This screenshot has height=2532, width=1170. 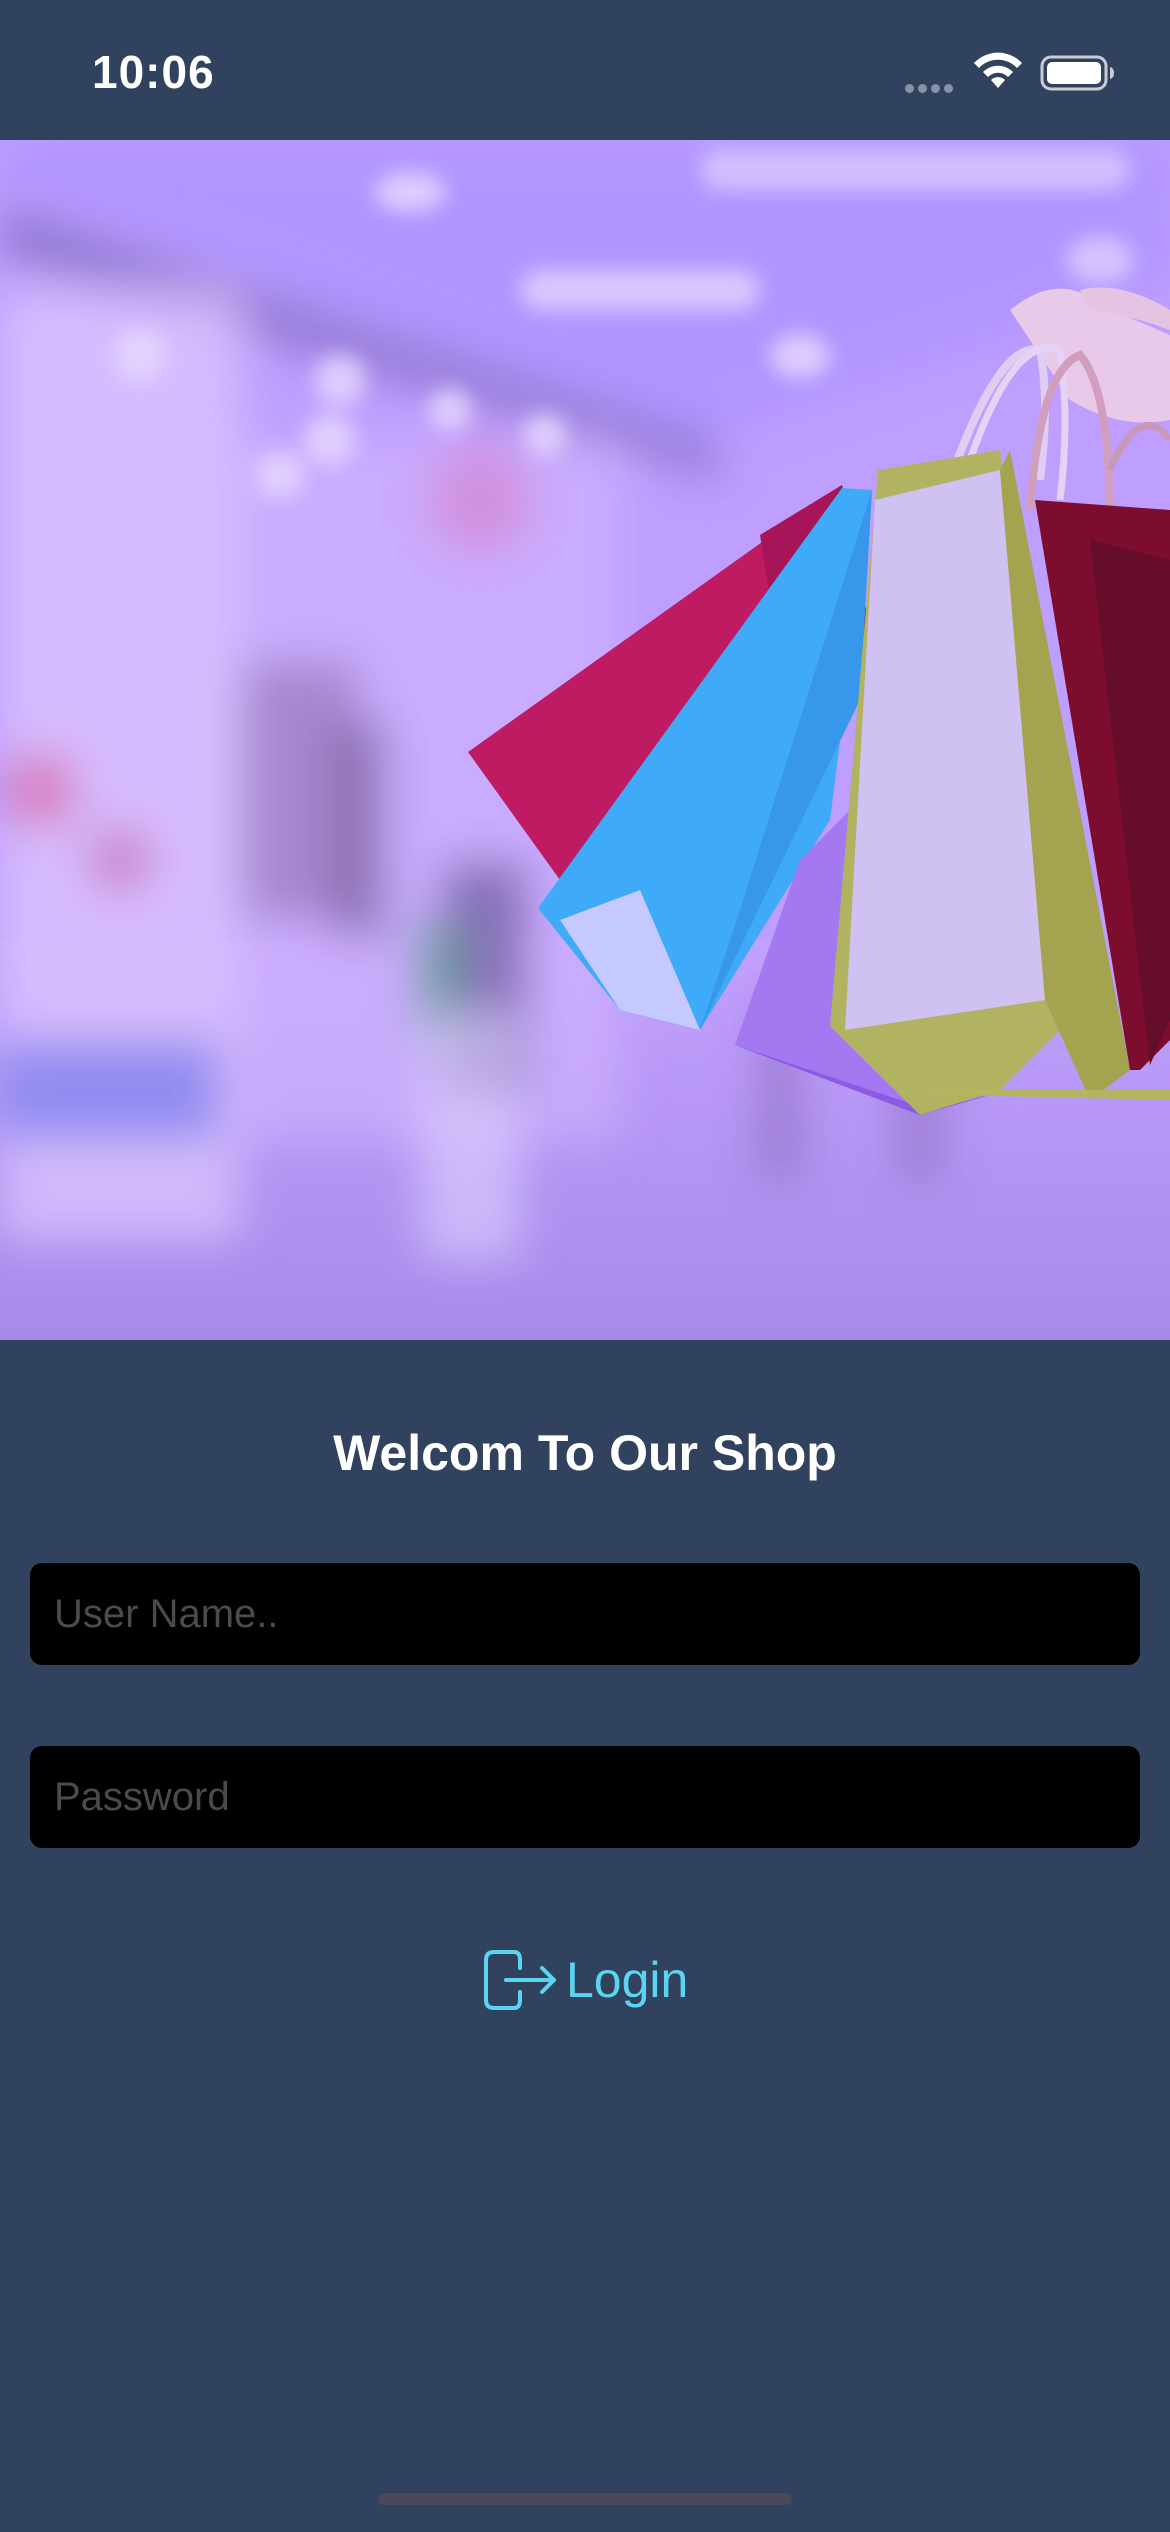 I want to click on status-bar: 10:06, so click(x=585, y=70).